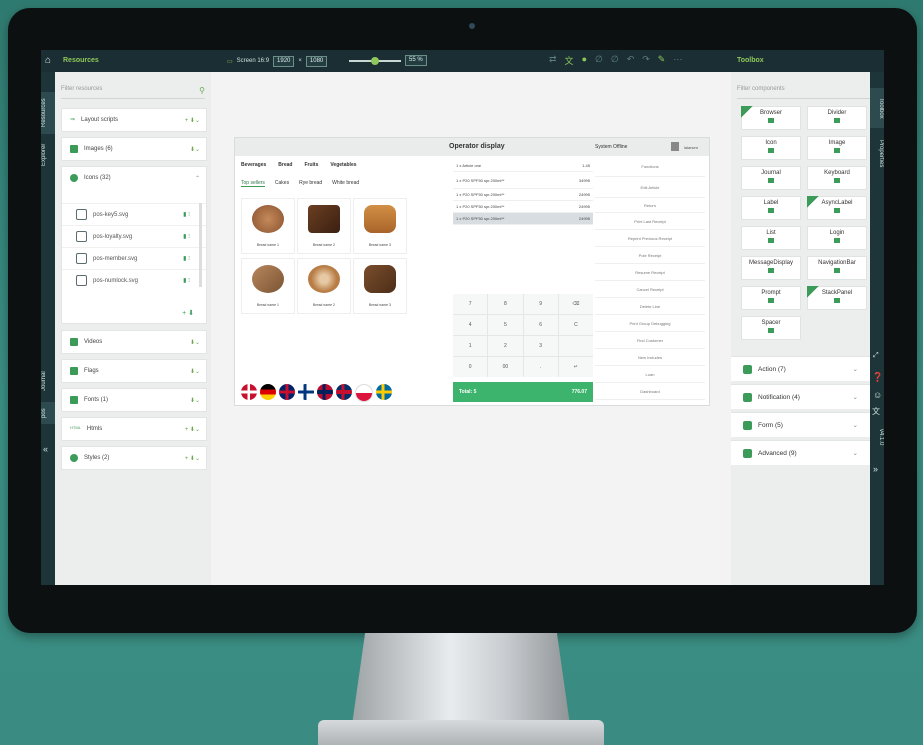 This screenshot has width=923, height=745. I want to click on backspace-key: ⌫, so click(575, 304).